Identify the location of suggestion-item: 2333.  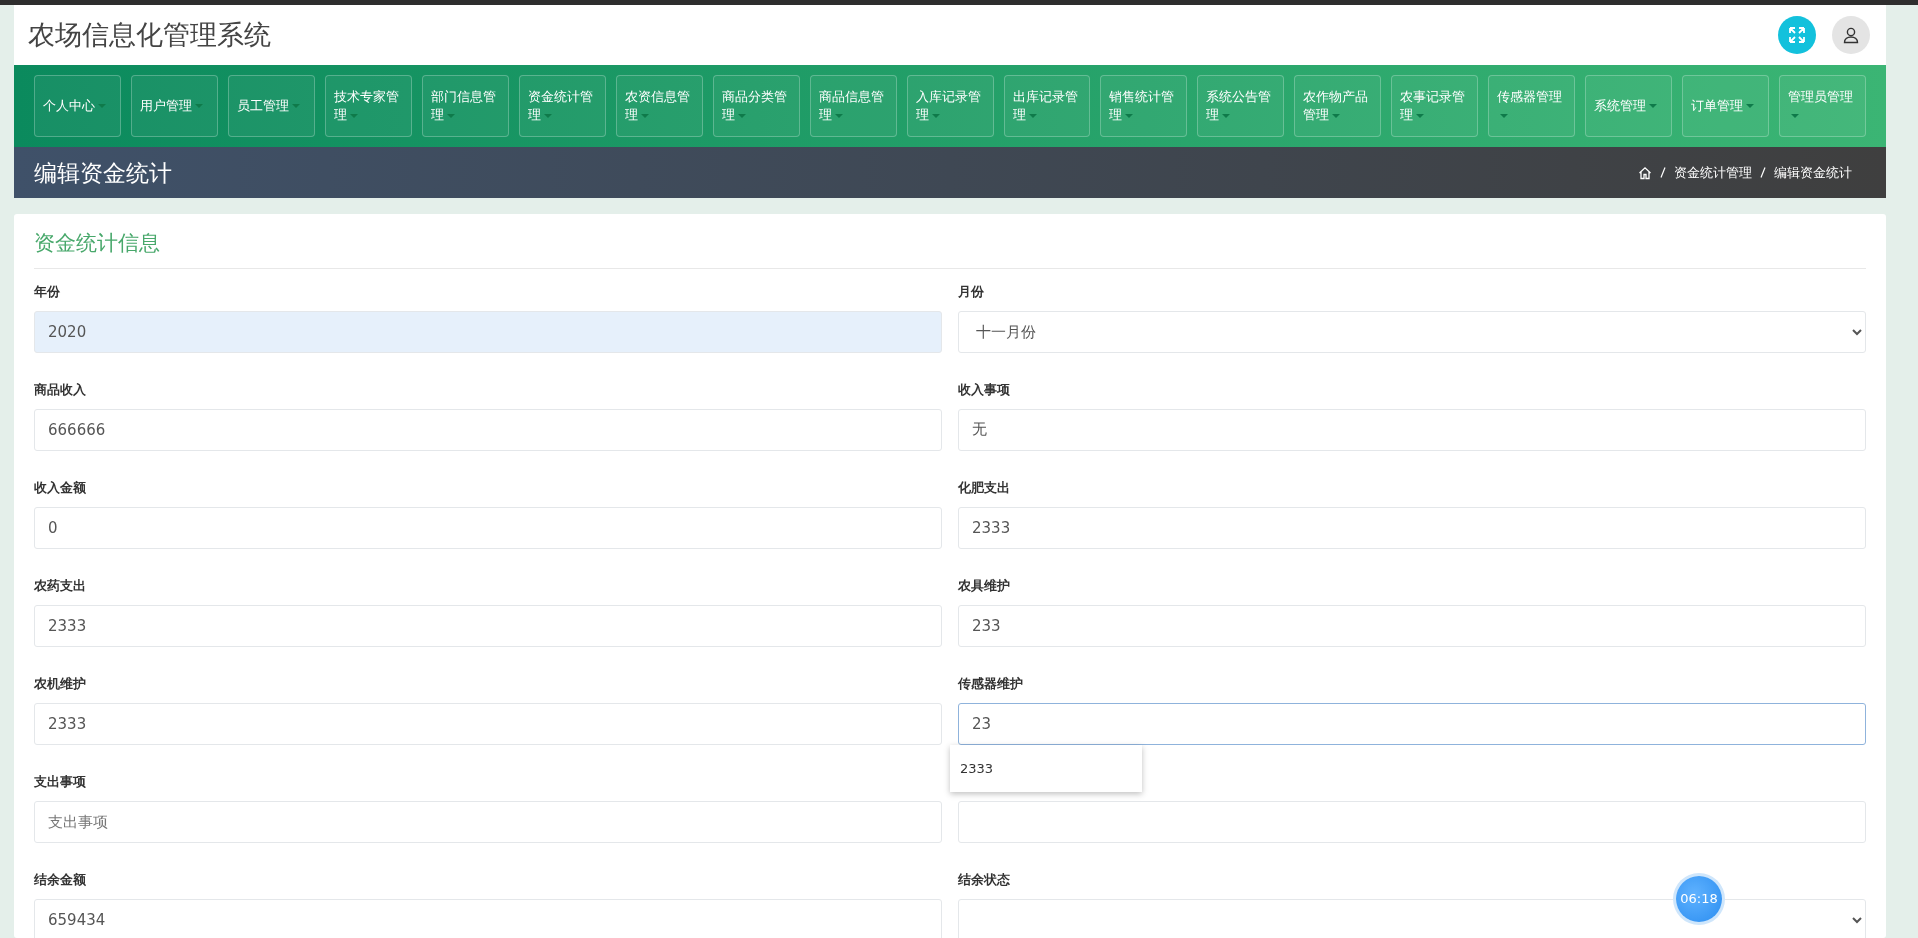
(1046, 768).